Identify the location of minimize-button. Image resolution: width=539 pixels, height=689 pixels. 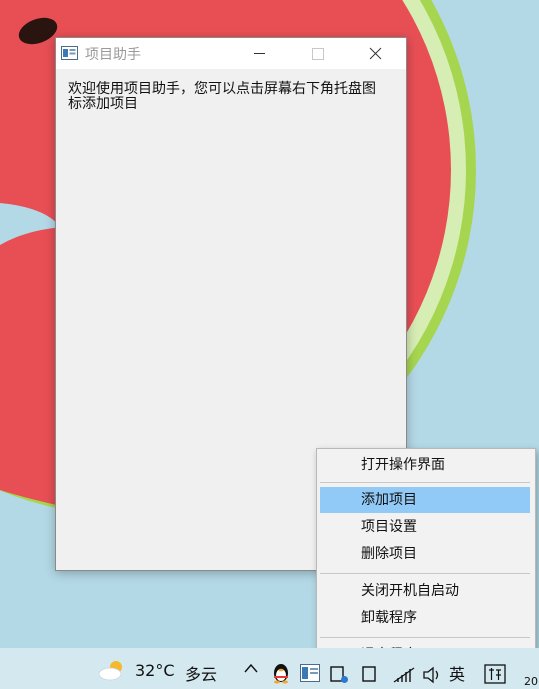
(259, 53).